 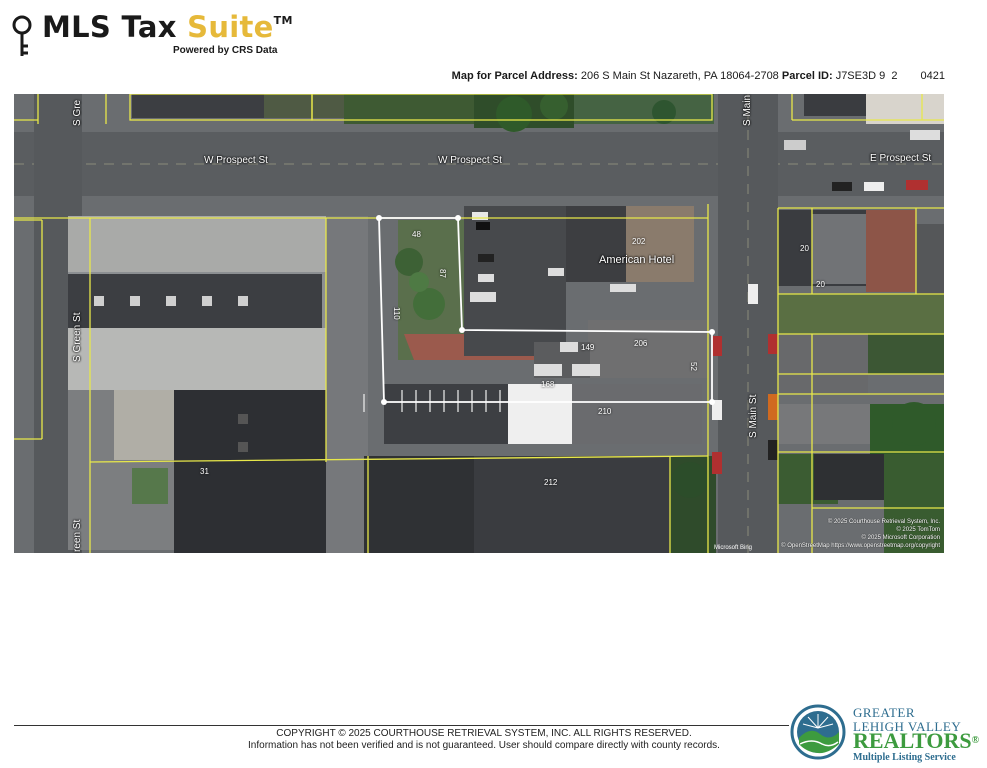 I want to click on glvar-emblem-icon, so click(x=818, y=732).